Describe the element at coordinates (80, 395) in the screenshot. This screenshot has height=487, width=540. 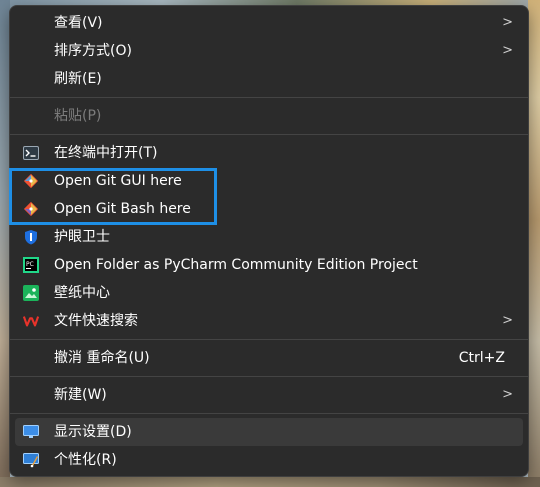
I see `menu-item-label: 新建(W)` at that location.